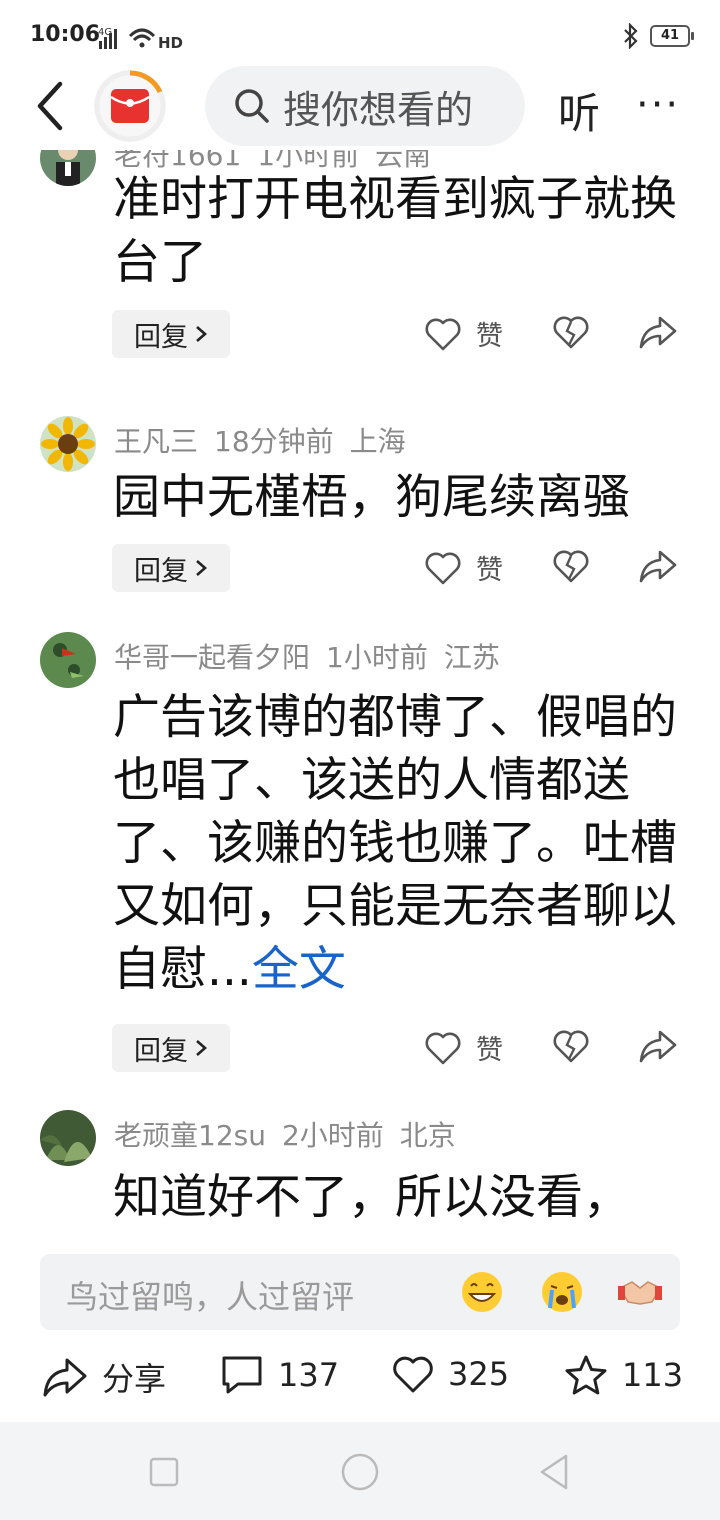  What do you see at coordinates (360, 35) in the screenshot?
I see `status-bar: 10:06 4G HD 41` at bounding box center [360, 35].